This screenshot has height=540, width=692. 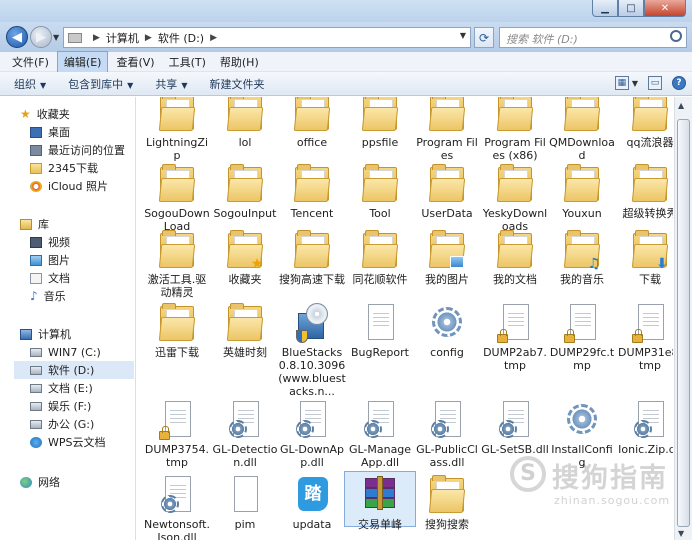 What do you see at coordinates (177, 129) in the screenshot?
I see `file-item: LightningZip` at bounding box center [177, 129].